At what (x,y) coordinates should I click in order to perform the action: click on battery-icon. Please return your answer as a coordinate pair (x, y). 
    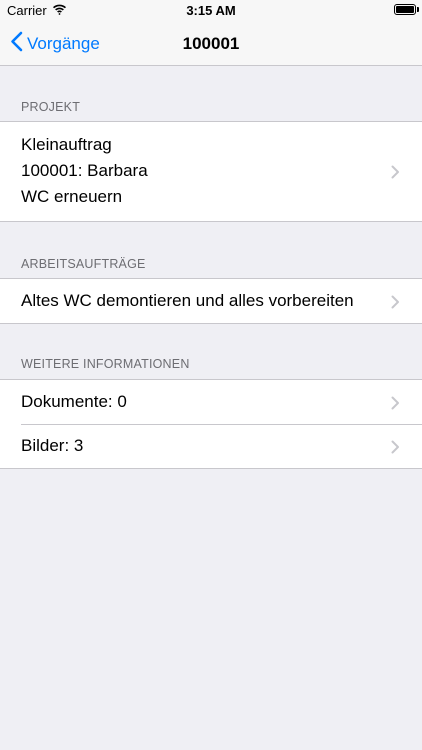
    Looking at the image, I should click on (405, 9).